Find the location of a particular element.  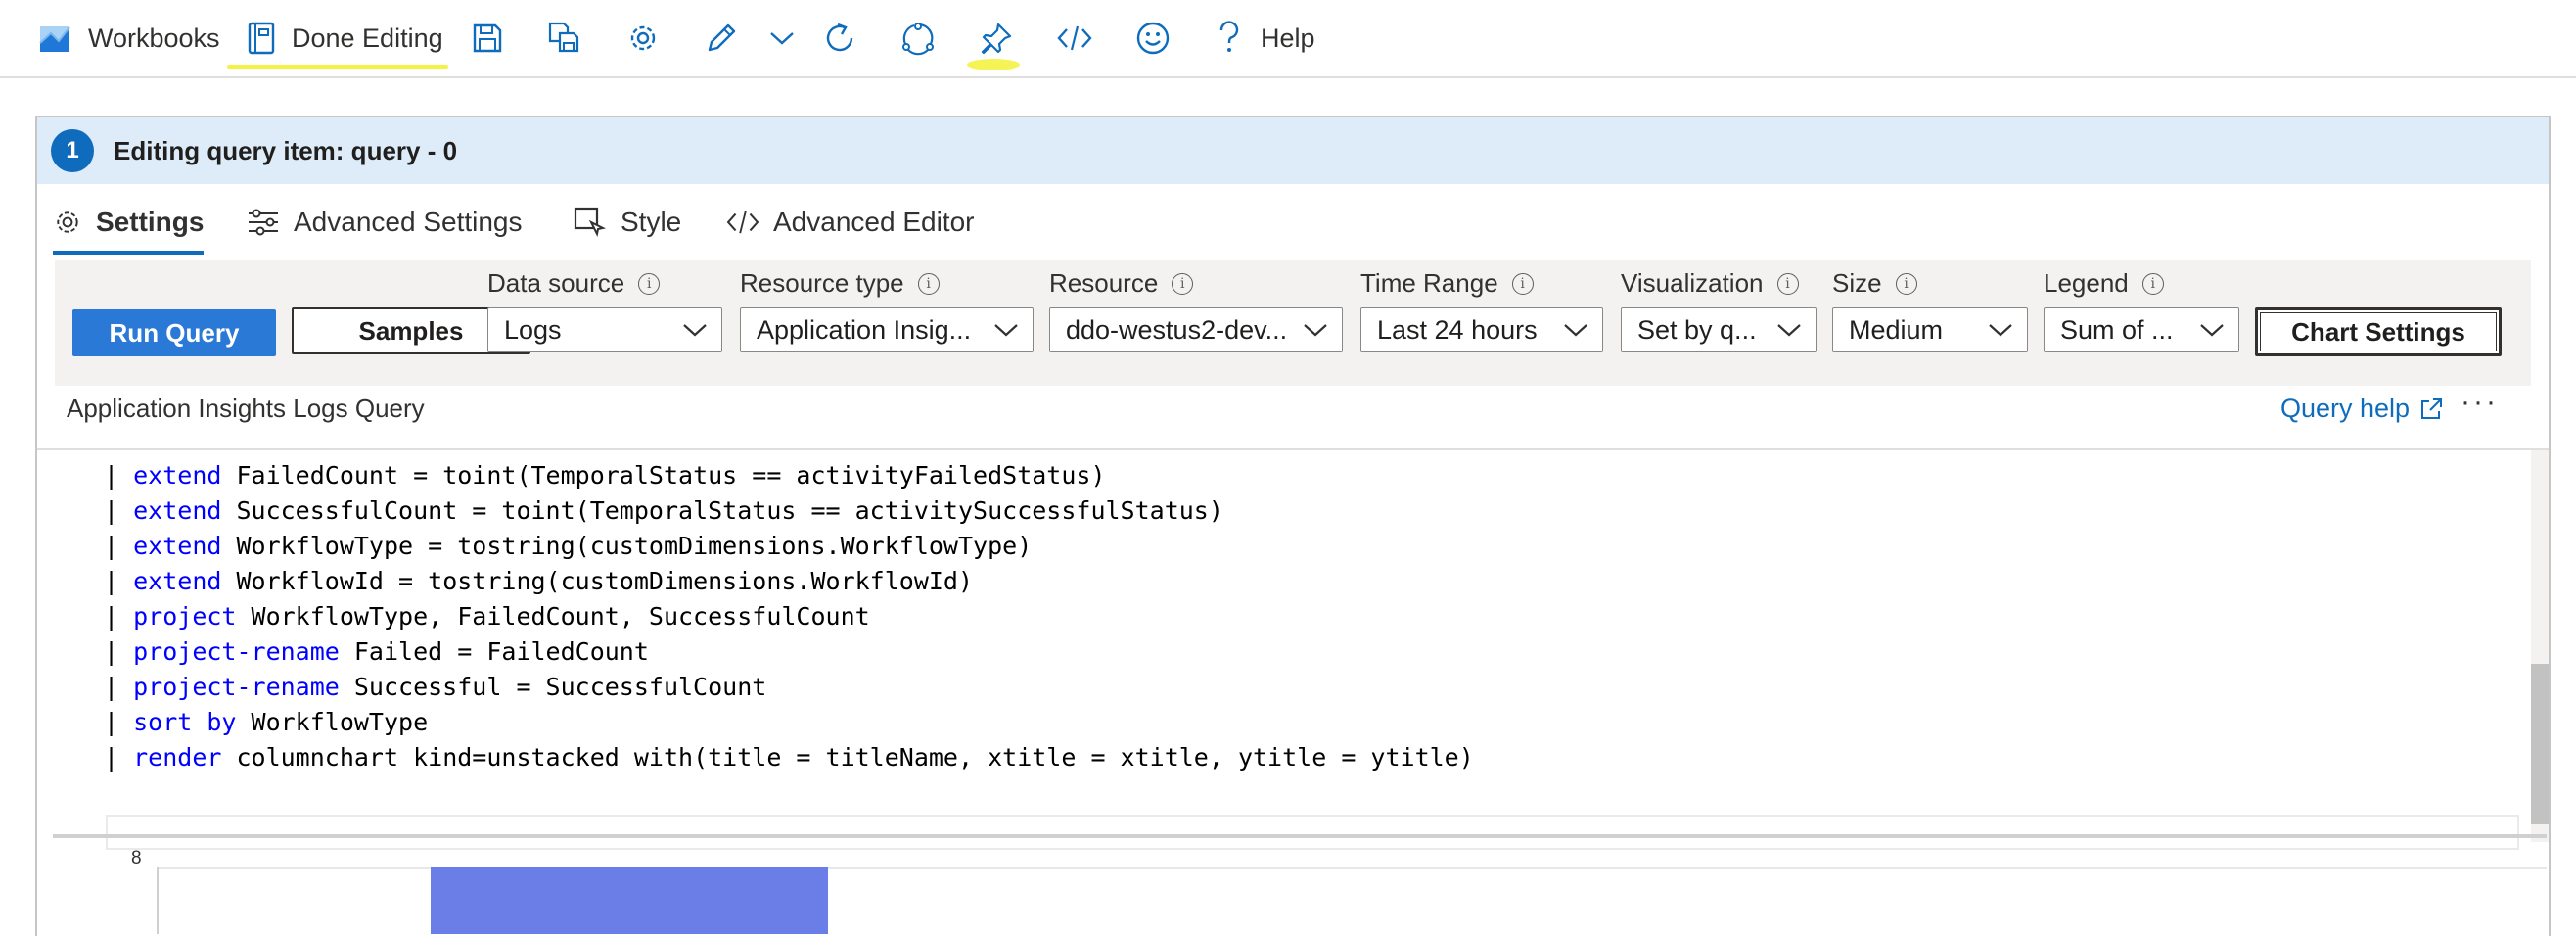

refresh-icon is located at coordinates (840, 38).